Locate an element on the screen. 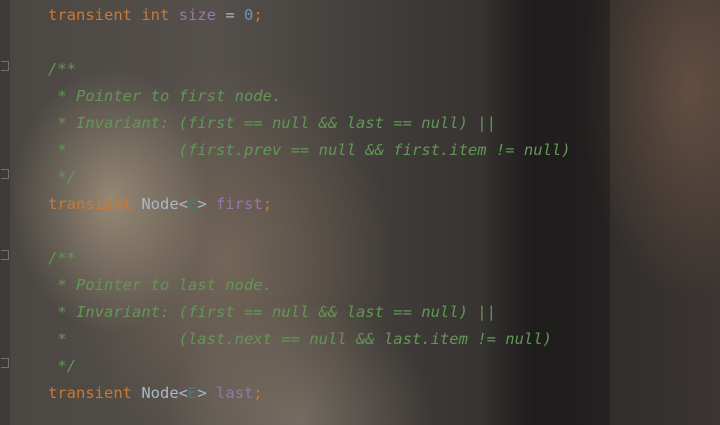 This screenshot has width=720, height=425. number-literal: 0 is located at coordinates (249, 15).